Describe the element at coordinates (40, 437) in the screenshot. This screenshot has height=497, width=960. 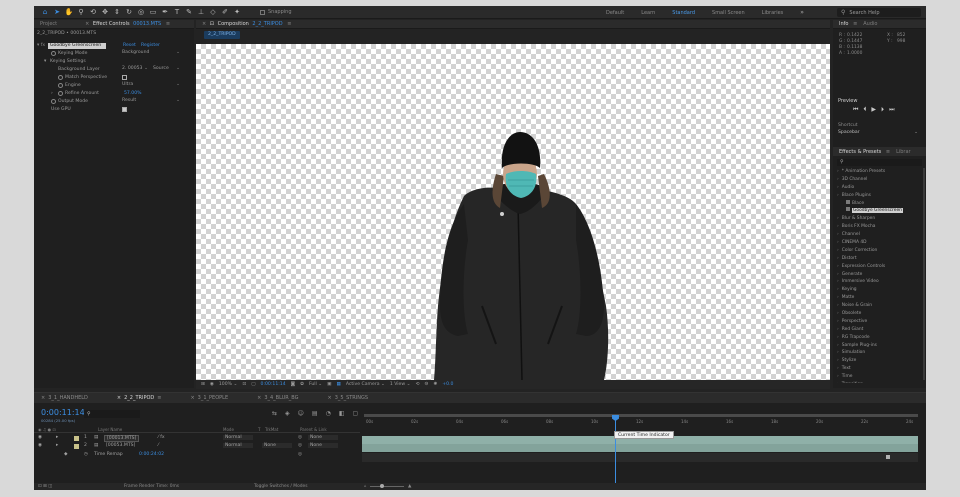
I see `visibility-icon: ◉` at that location.